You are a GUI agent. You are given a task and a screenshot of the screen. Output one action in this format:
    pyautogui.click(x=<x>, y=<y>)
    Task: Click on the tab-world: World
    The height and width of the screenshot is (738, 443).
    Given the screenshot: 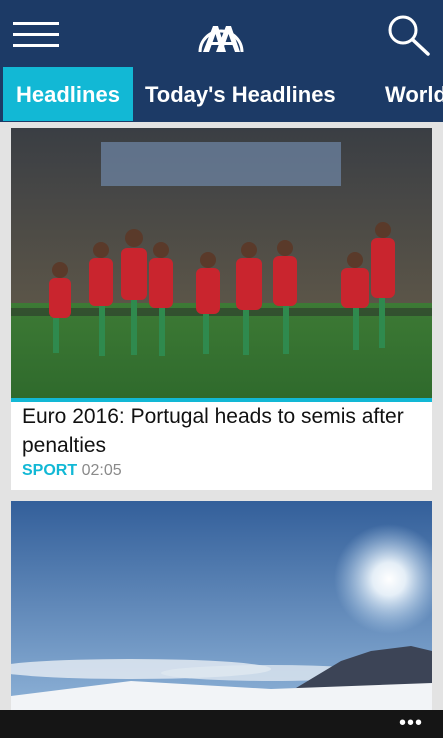 What is the action you would take?
    pyautogui.click(x=414, y=94)
    